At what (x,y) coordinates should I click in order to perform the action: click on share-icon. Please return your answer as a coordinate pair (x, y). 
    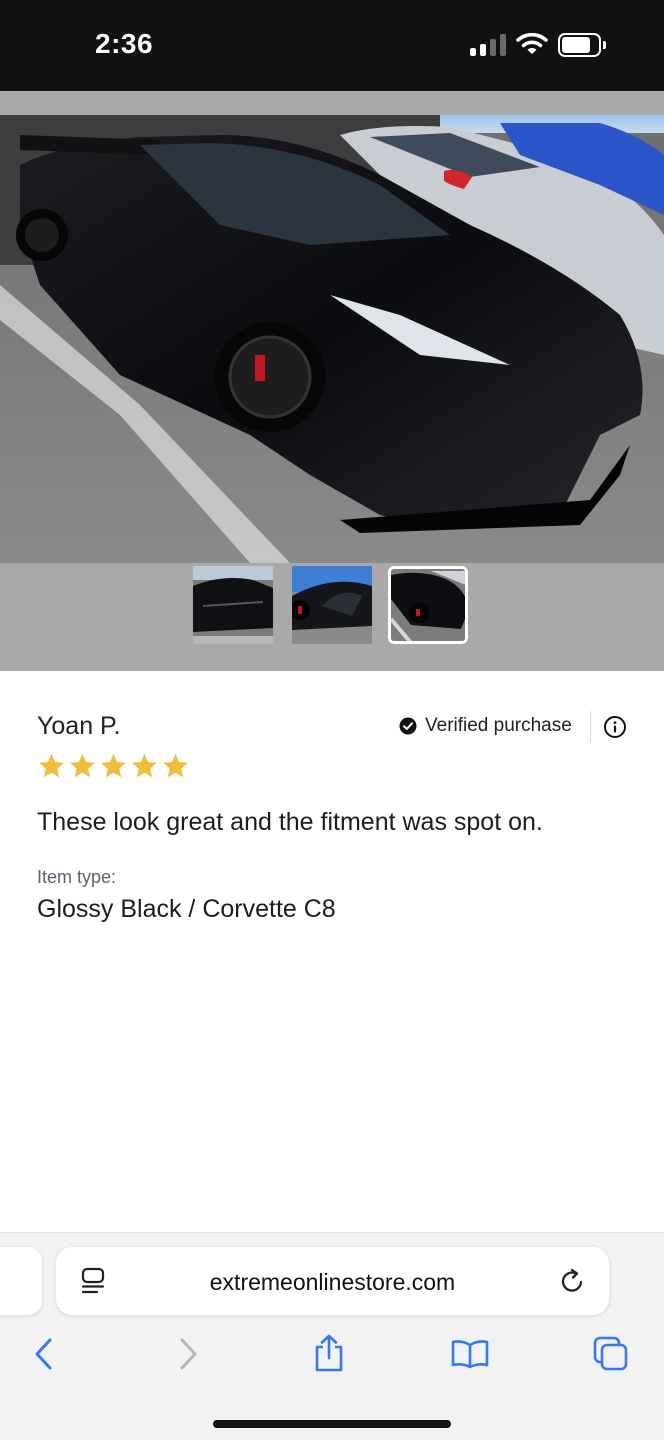
    Looking at the image, I should click on (329, 1353).